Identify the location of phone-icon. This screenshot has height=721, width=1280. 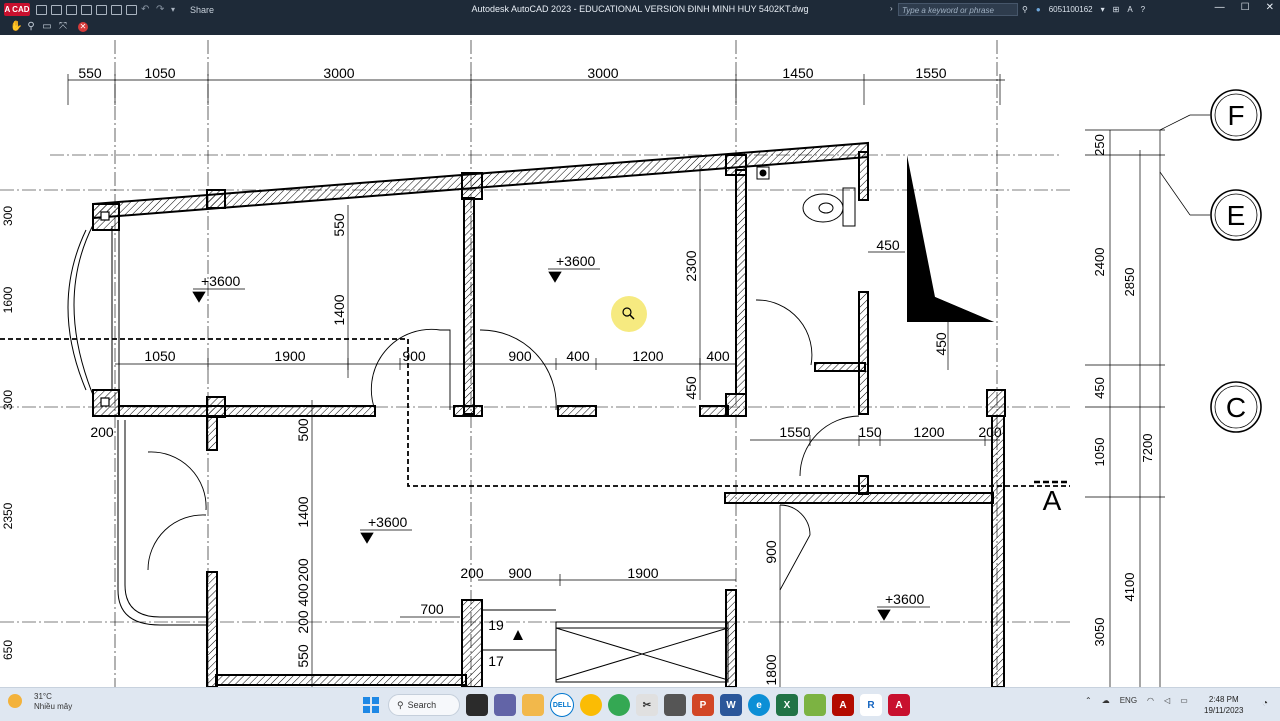
(675, 705).